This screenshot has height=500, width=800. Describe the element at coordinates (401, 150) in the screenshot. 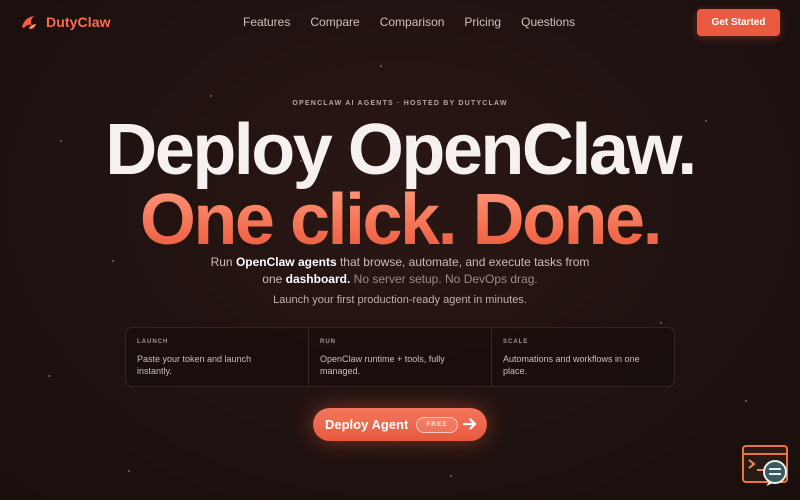

I see `hero-title-line1: Deploy OpenClaw.` at that location.